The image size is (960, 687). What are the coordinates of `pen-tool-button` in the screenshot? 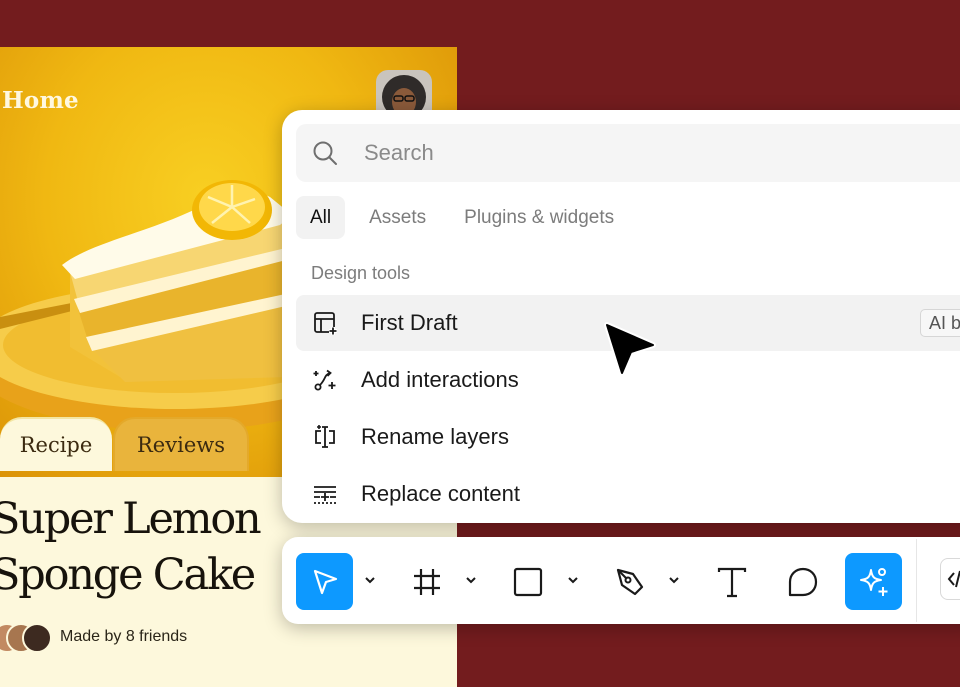 It's located at (629, 581).